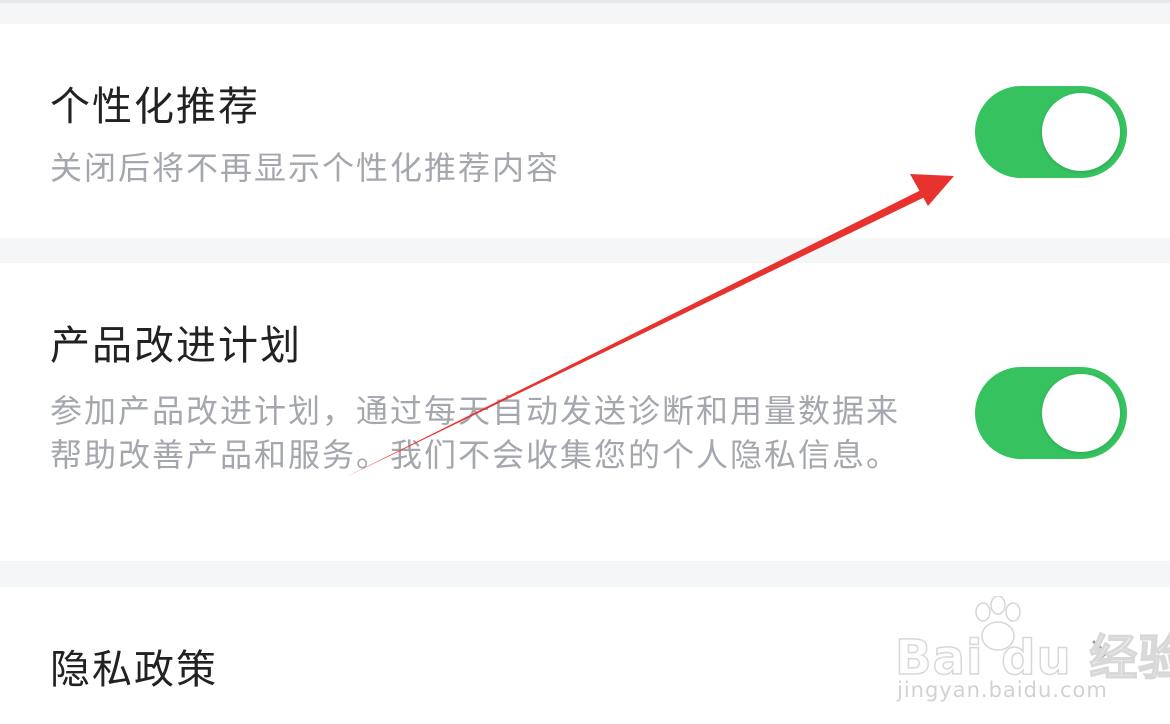 Image resolution: width=1170 pixels, height=724 pixels. What do you see at coordinates (134, 670) in the screenshot?
I see `privacy-policy-label: 隐私政策` at bounding box center [134, 670].